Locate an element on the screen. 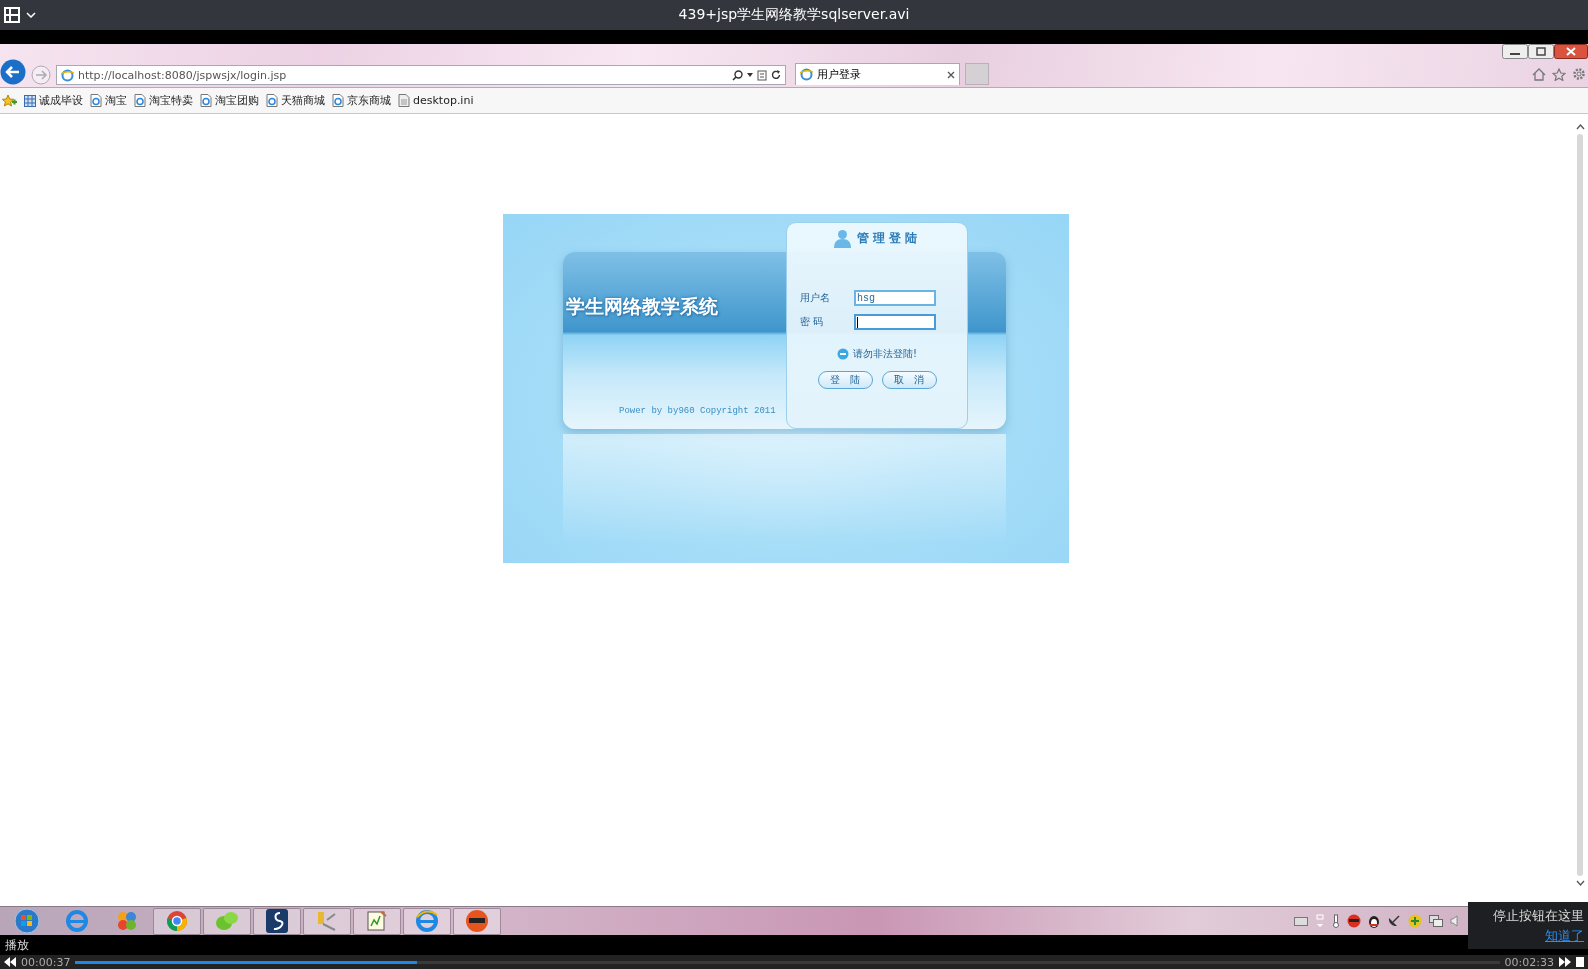 This screenshot has height=969, width=1588. login-button: 登陆 is located at coordinates (845, 380).